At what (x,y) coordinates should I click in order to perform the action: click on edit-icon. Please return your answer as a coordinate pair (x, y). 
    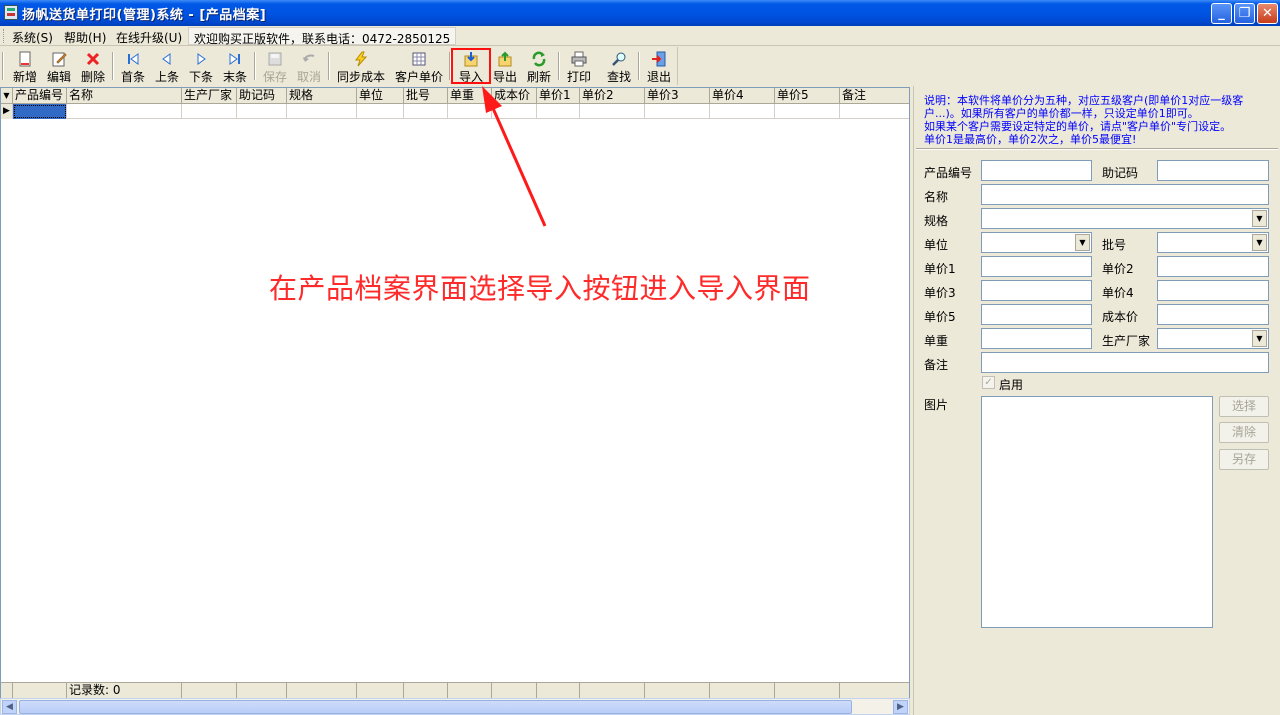
    Looking at the image, I should click on (59, 59).